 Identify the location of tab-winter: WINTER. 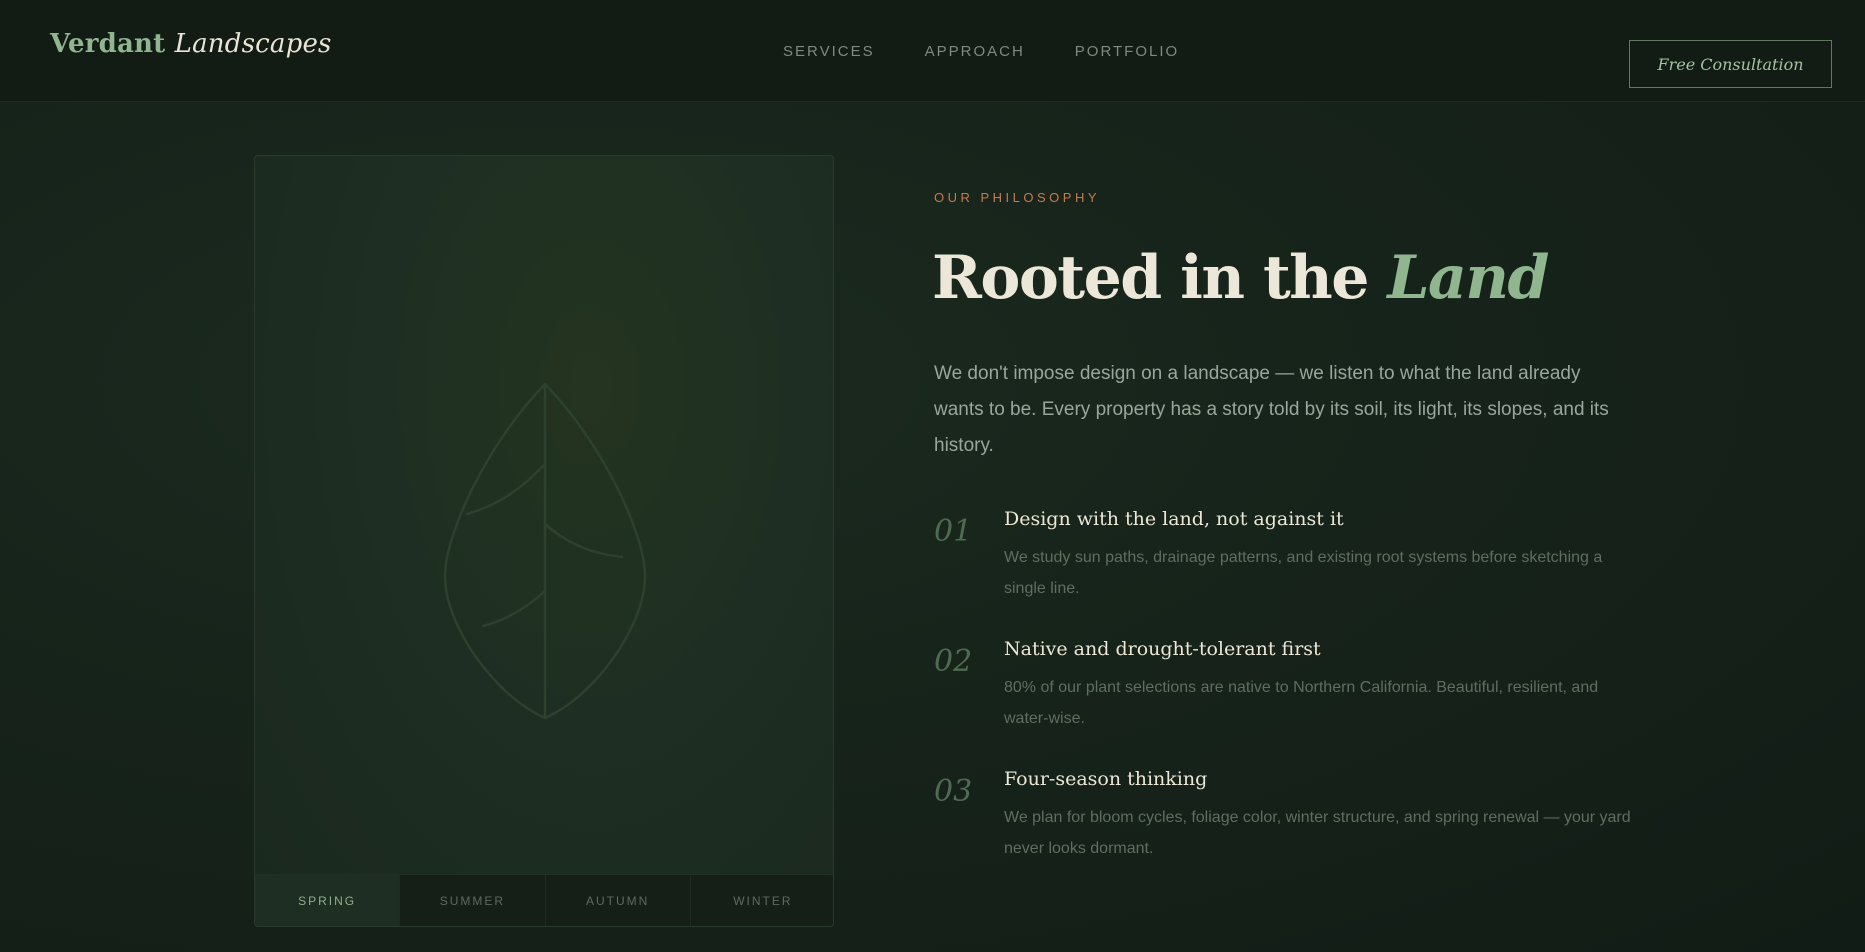
(761, 900).